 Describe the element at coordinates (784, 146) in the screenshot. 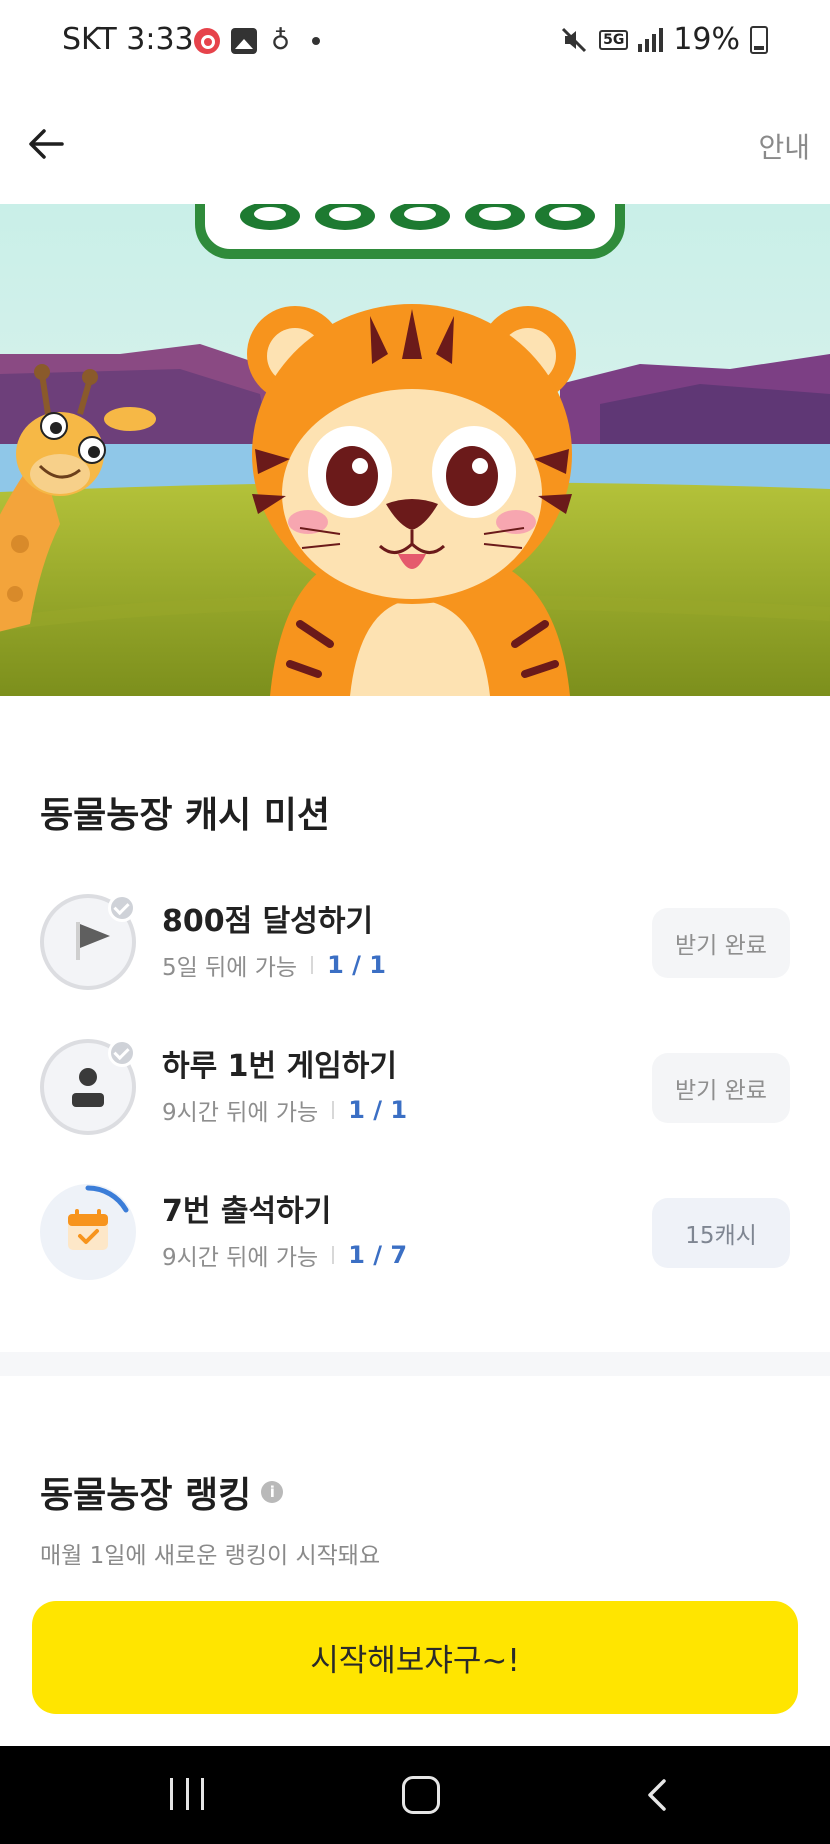

I see `guide-button: 안내` at that location.